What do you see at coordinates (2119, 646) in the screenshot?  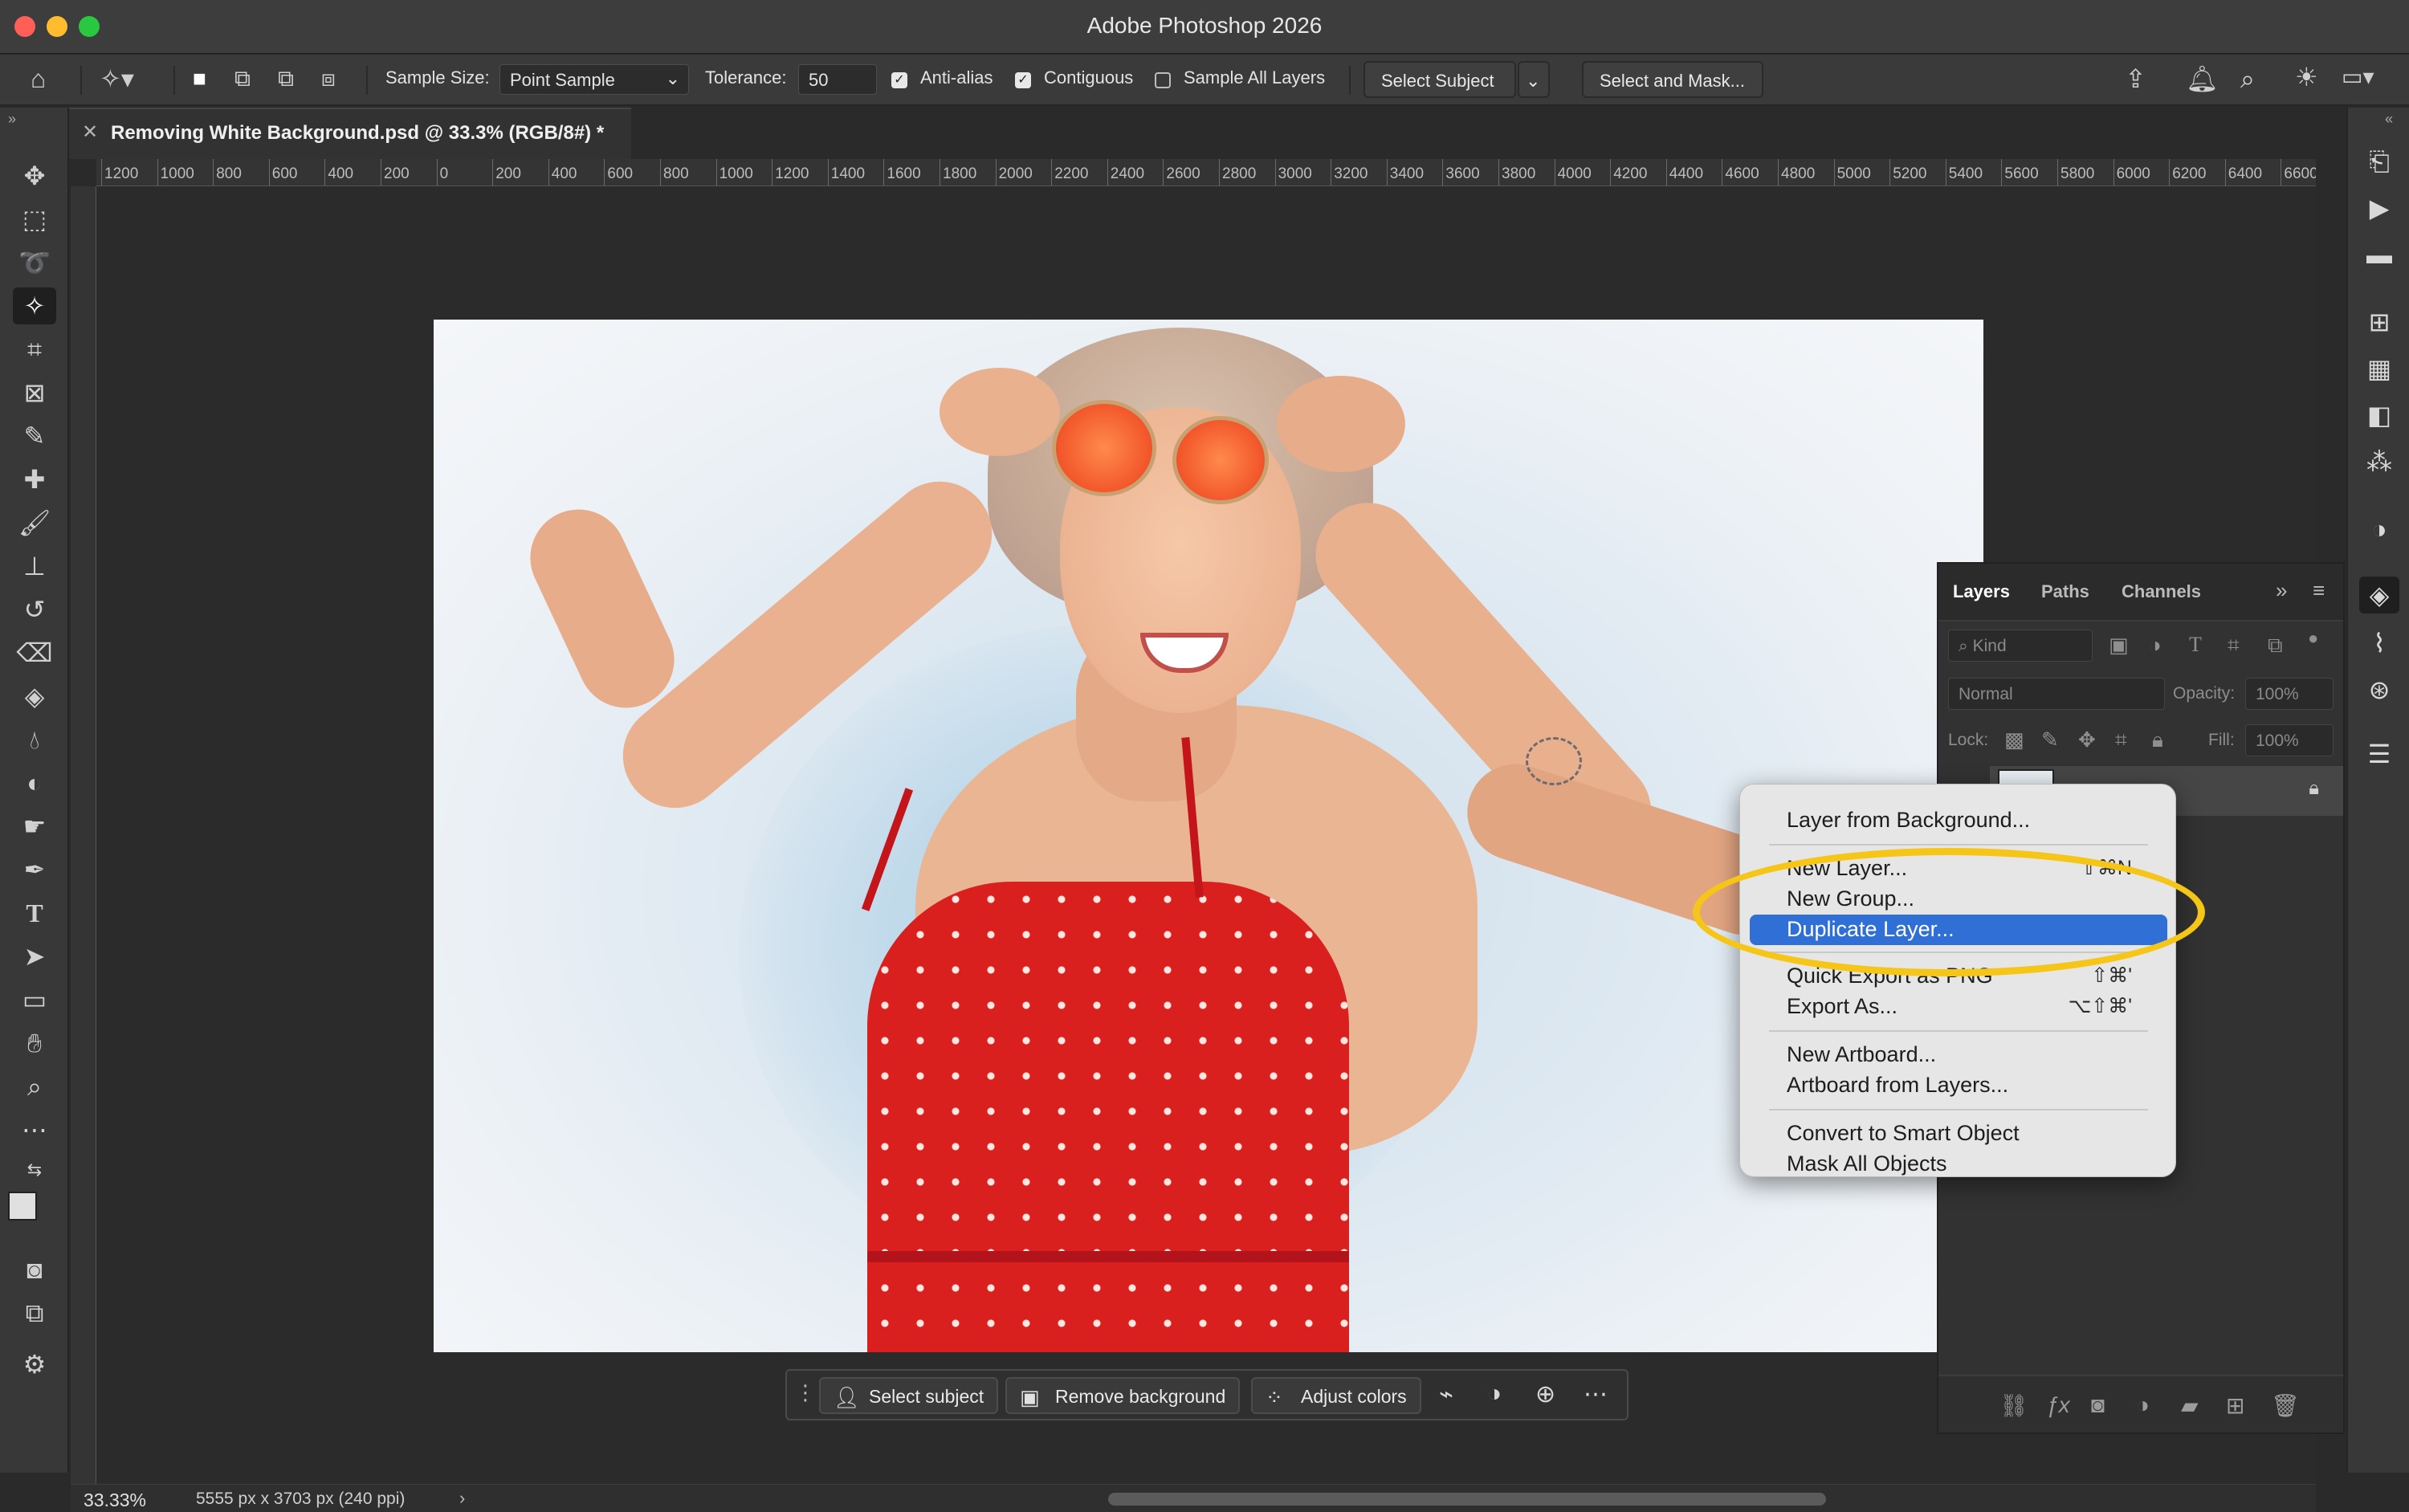 I see `filter-pixel-icon: ▣` at bounding box center [2119, 646].